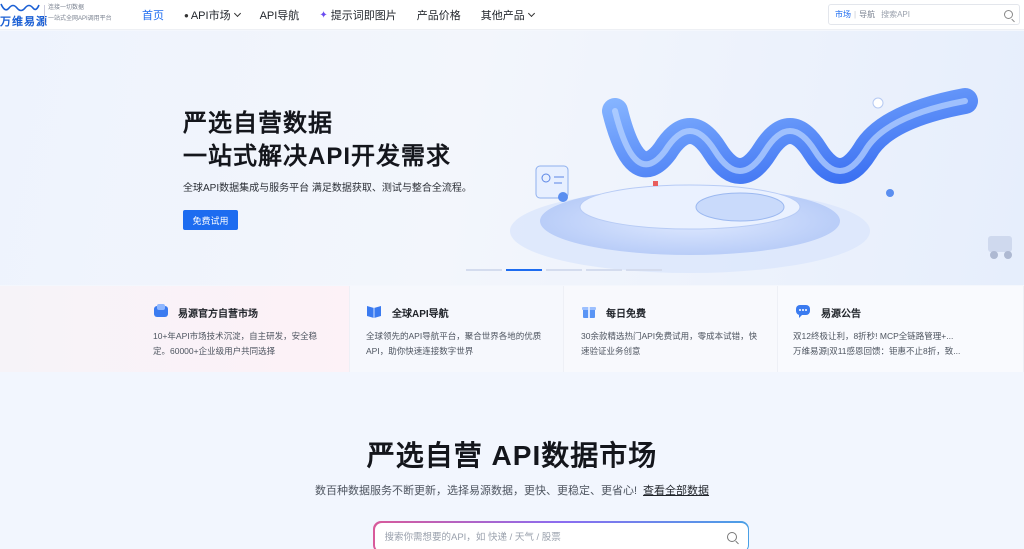 The image size is (1024, 549). Describe the element at coordinates (323, 15) in the screenshot. I see `sparkle-icon: ✦` at that location.